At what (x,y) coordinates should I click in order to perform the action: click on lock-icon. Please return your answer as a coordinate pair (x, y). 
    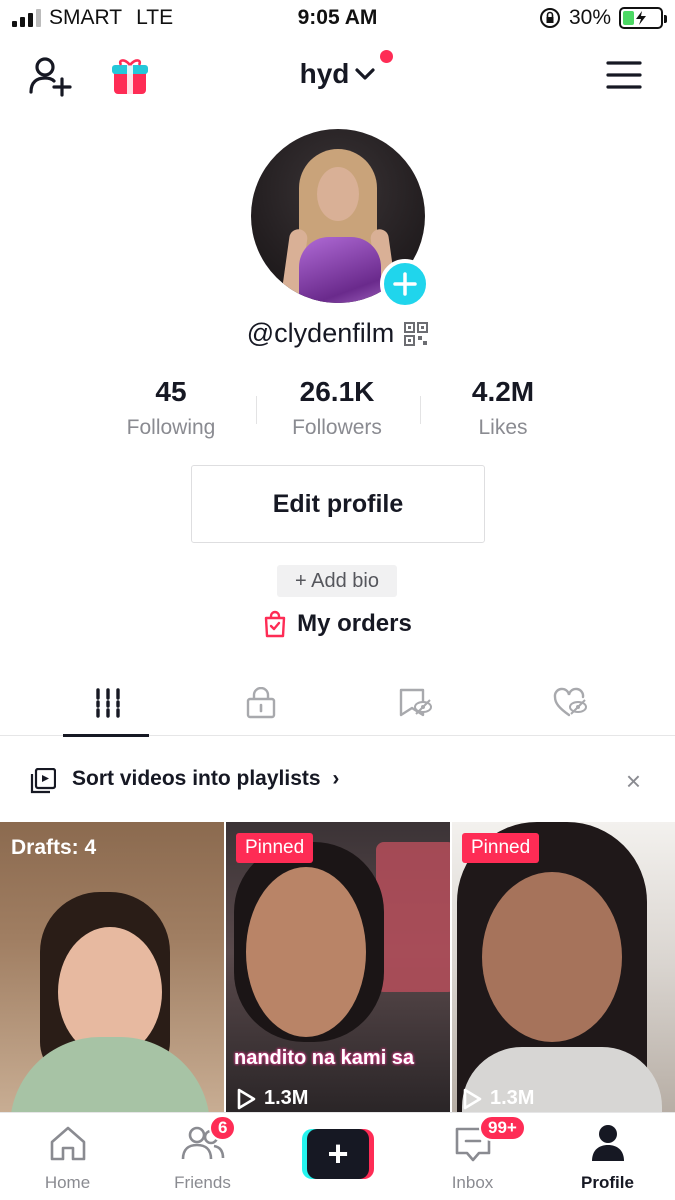
    Looking at the image, I should click on (261, 703).